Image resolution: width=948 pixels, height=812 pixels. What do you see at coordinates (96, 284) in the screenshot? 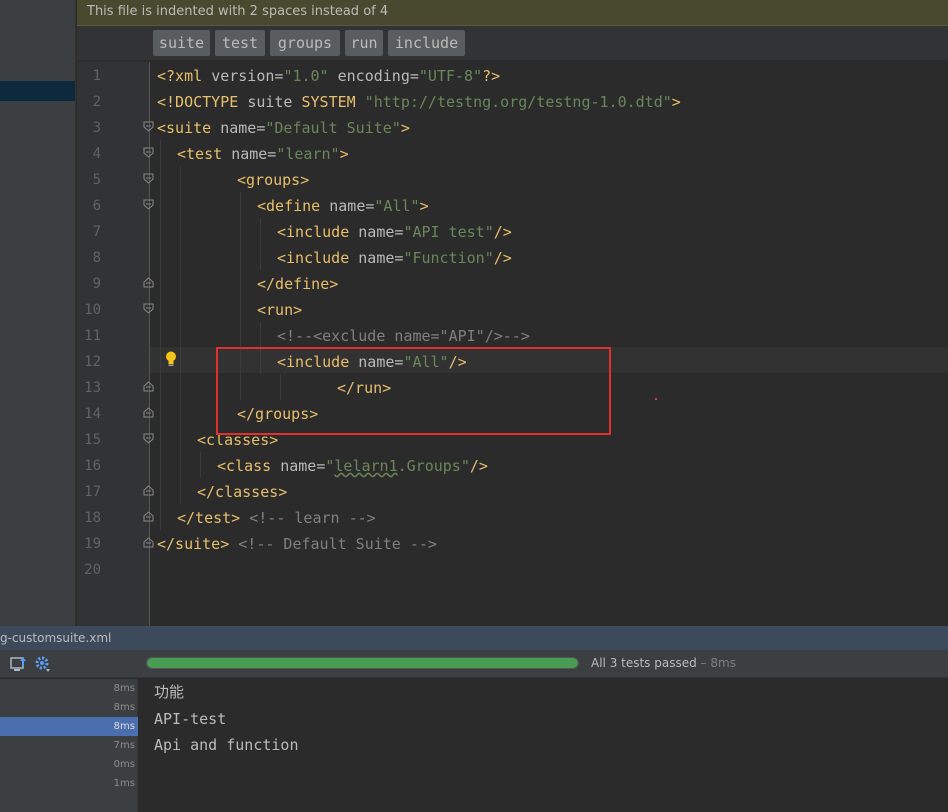
I see `line-number: 9` at bounding box center [96, 284].